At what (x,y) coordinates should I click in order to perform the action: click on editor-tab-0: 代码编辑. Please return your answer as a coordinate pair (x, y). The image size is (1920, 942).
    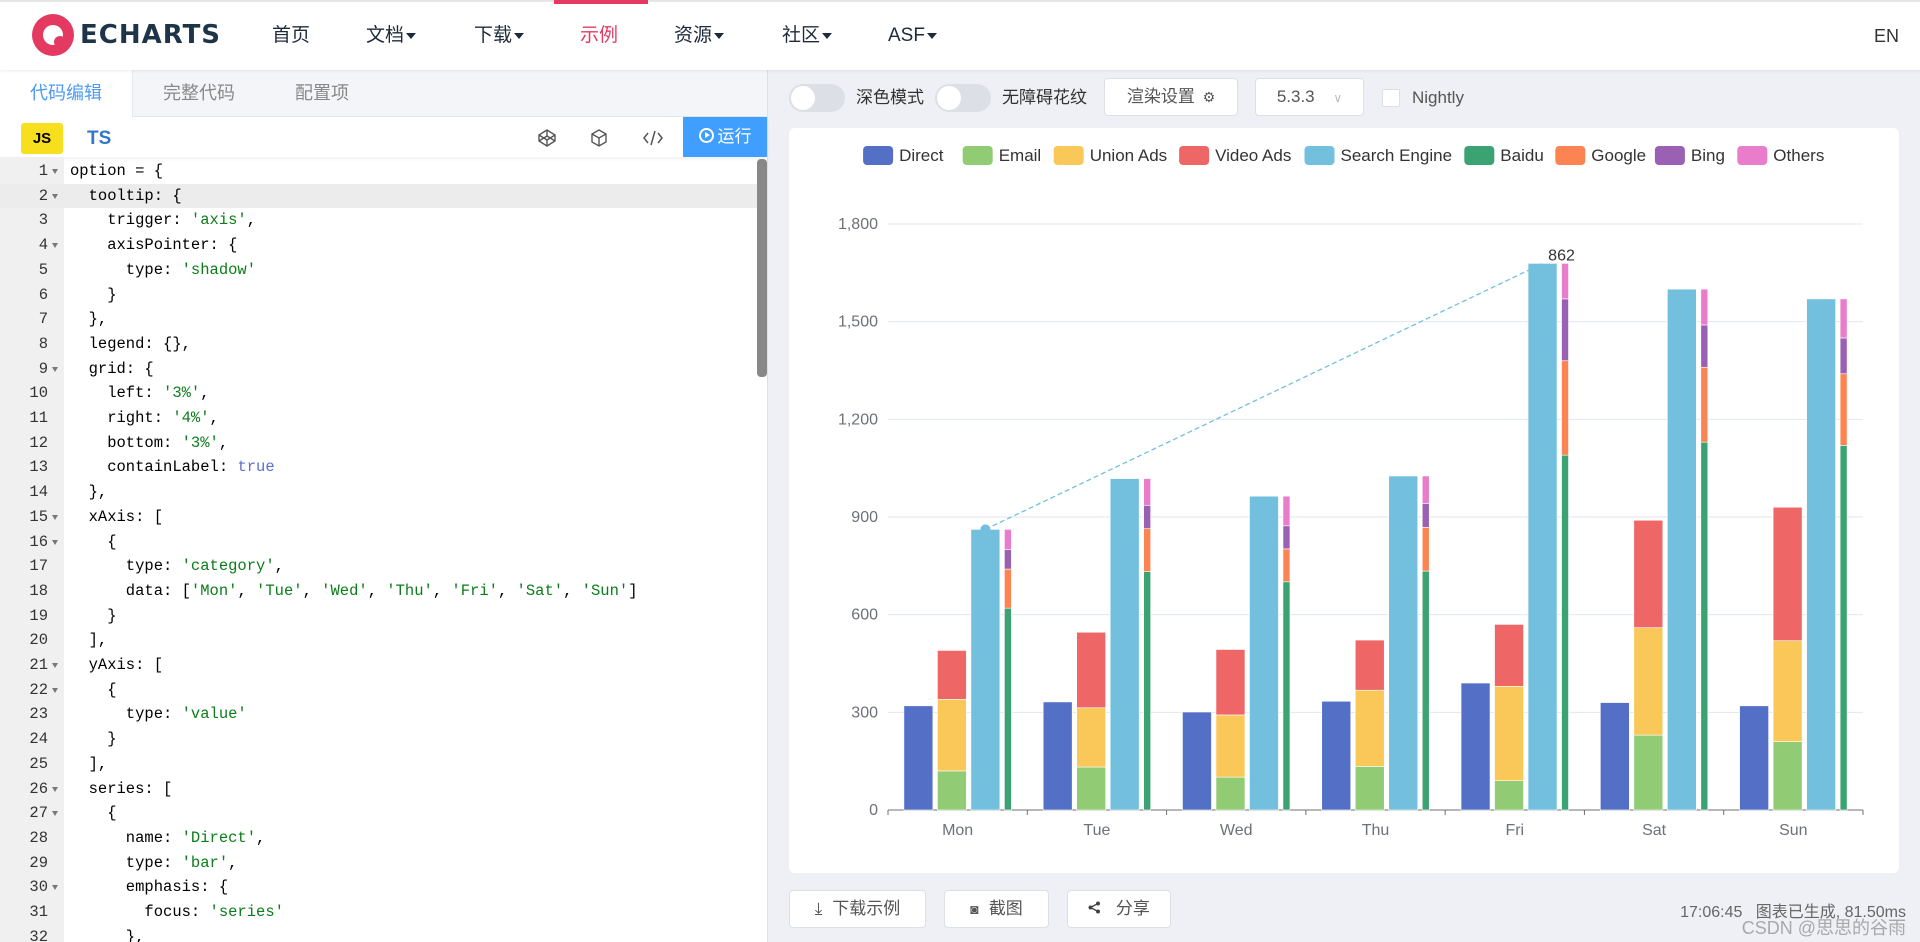
    Looking at the image, I should click on (66, 93).